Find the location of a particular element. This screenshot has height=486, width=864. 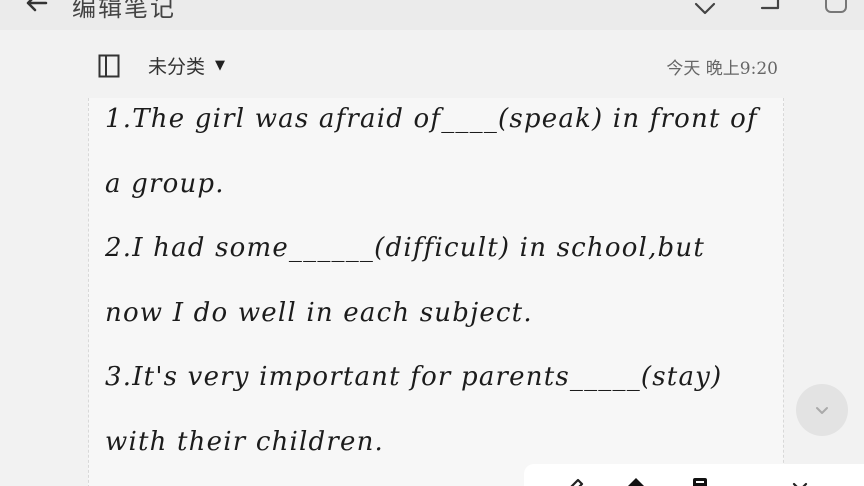

page-title: 编辑笔记 is located at coordinates (124, 11).